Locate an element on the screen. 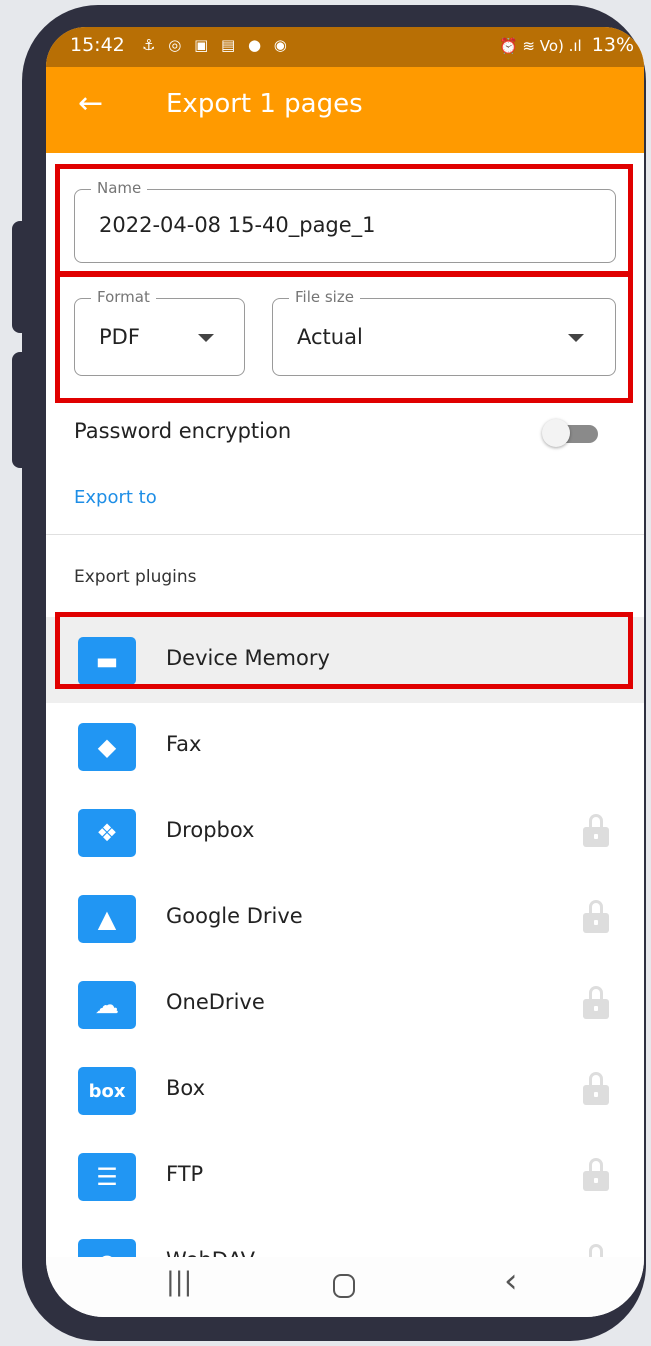 The width and height of the screenshot is (651, 1346). name-field-value: 2022-04-08 15-40_page_1 is located at coordinates (237, 225).